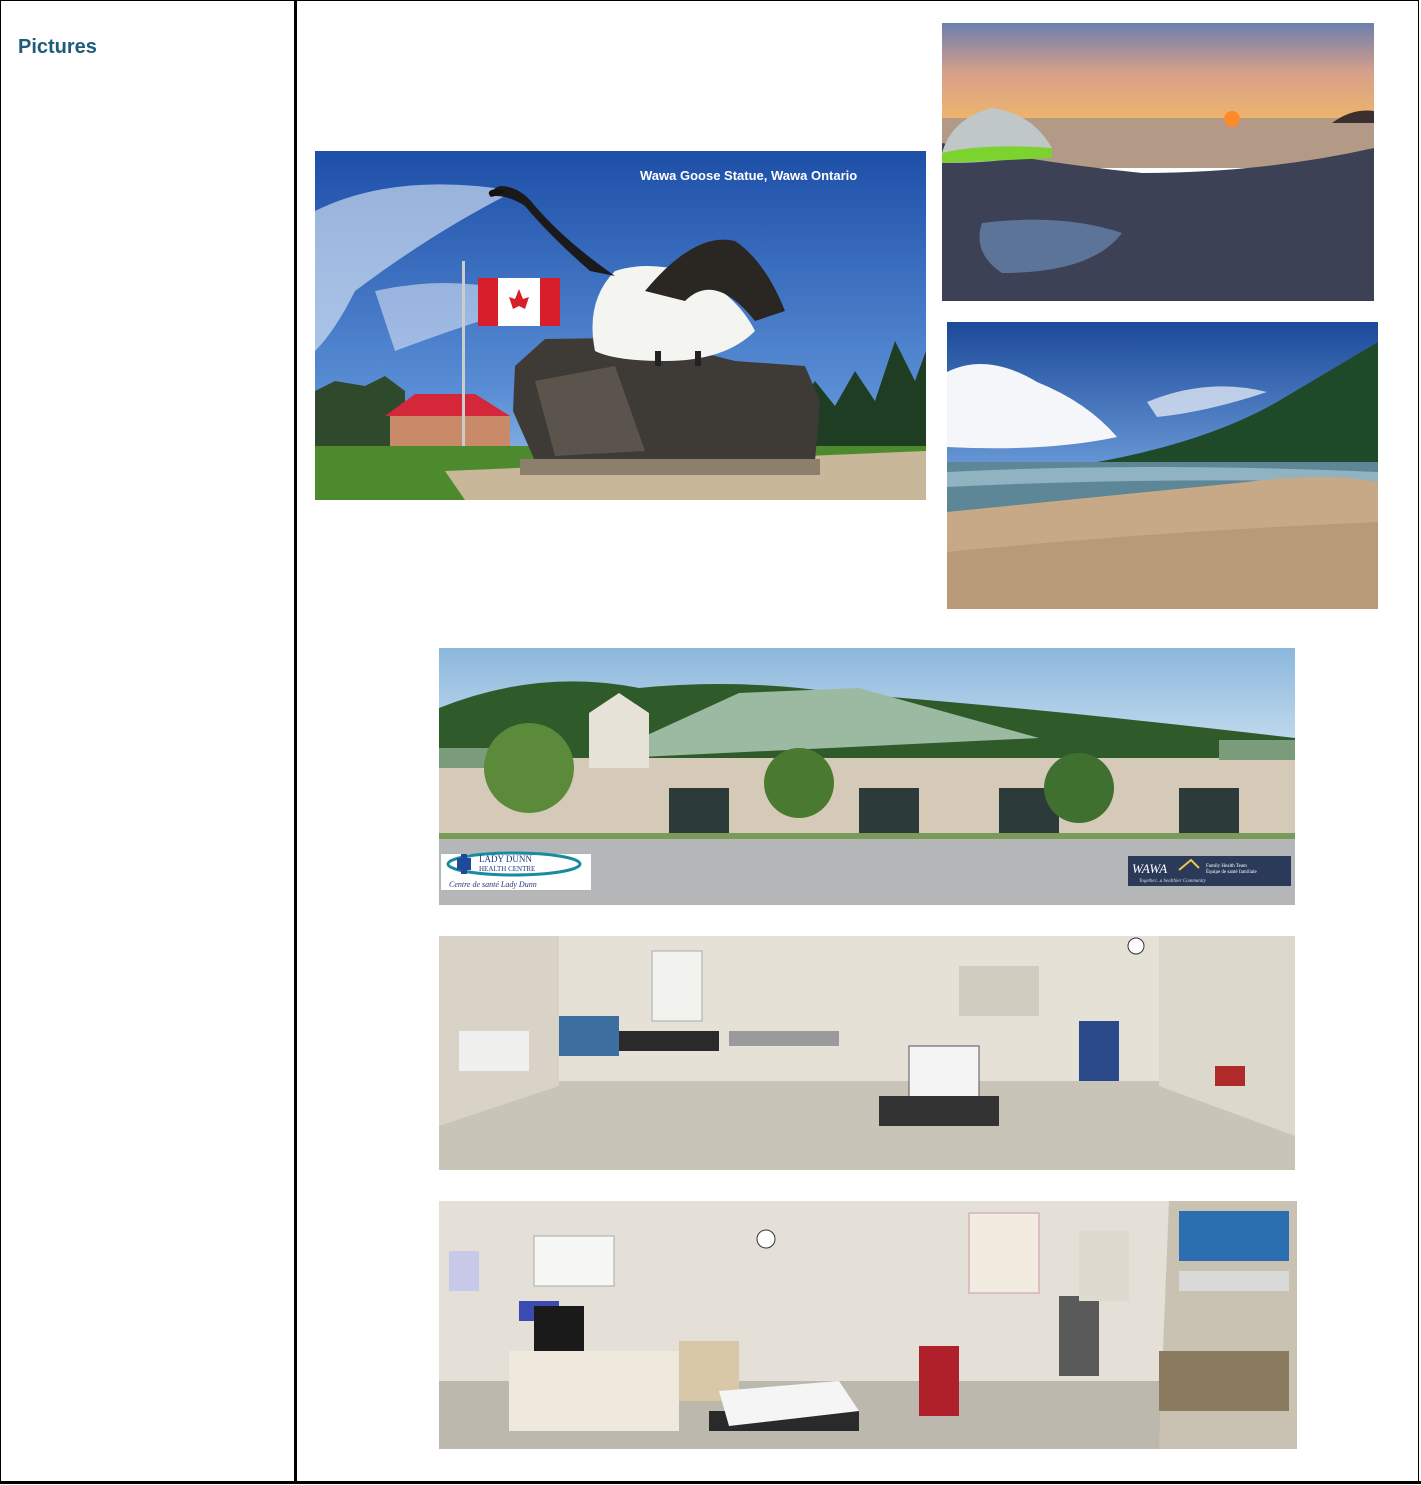  I want to click on sunset-tent-photo, so click(1158, 162).